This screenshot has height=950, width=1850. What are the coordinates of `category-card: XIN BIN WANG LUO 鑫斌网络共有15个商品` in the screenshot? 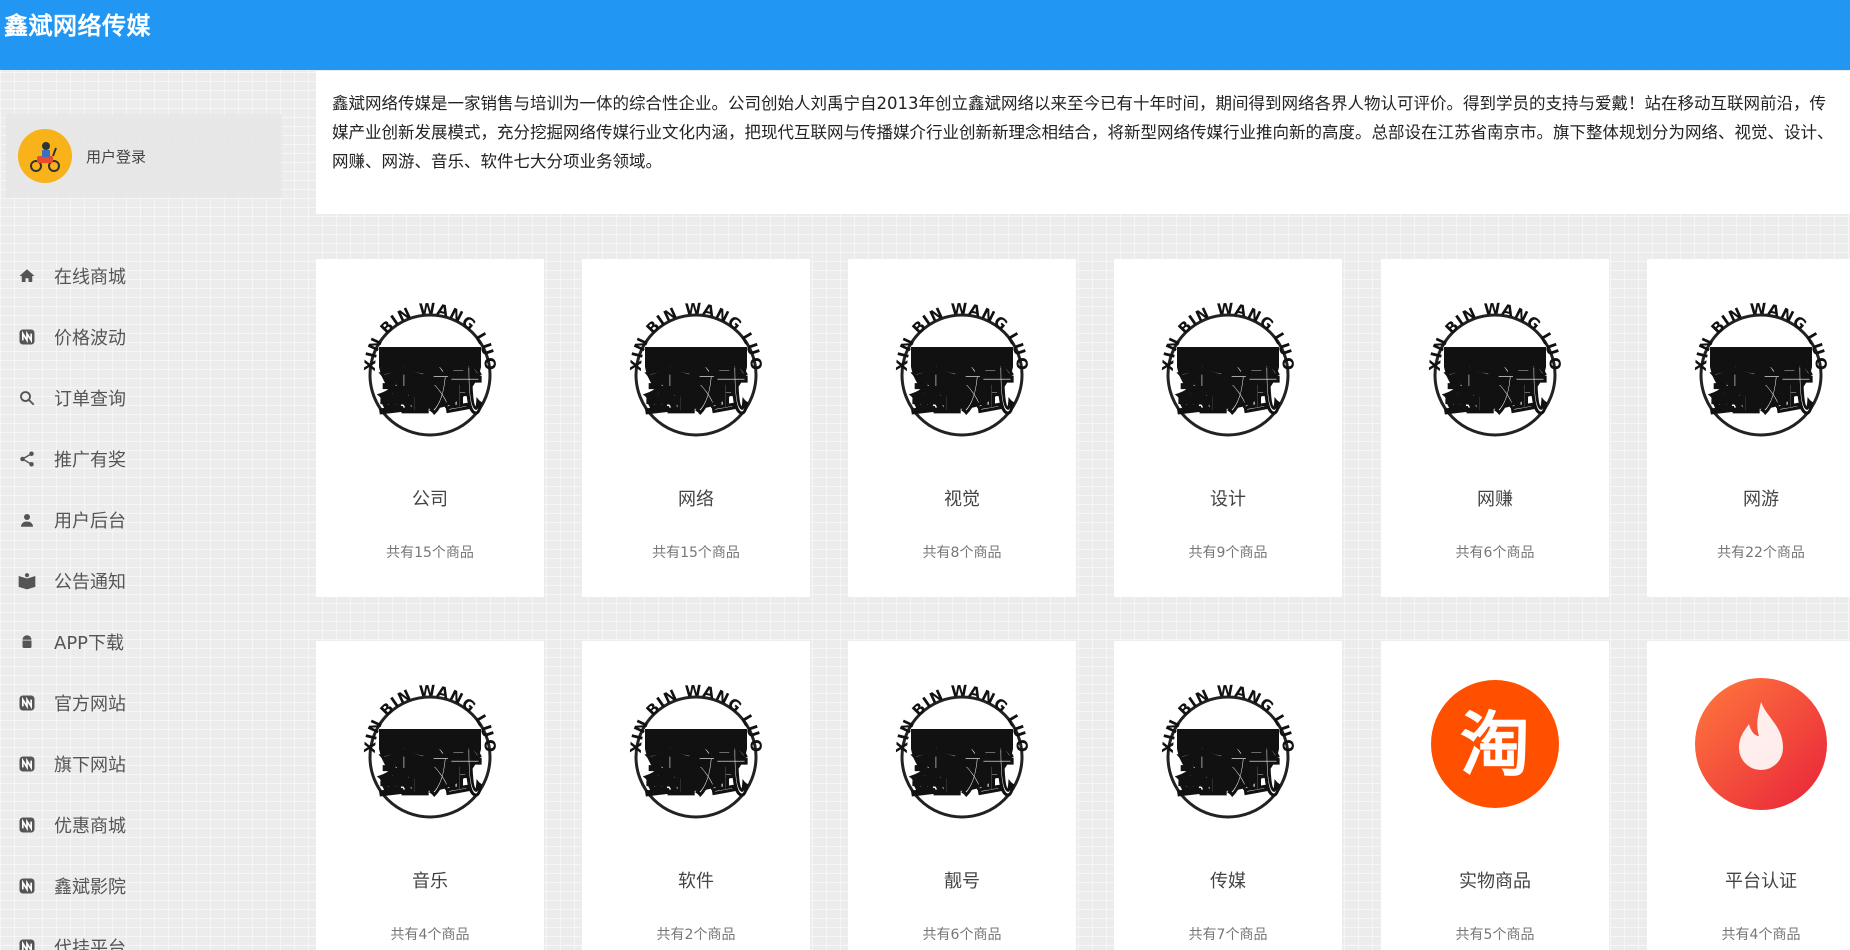 It's located at (696, 428).